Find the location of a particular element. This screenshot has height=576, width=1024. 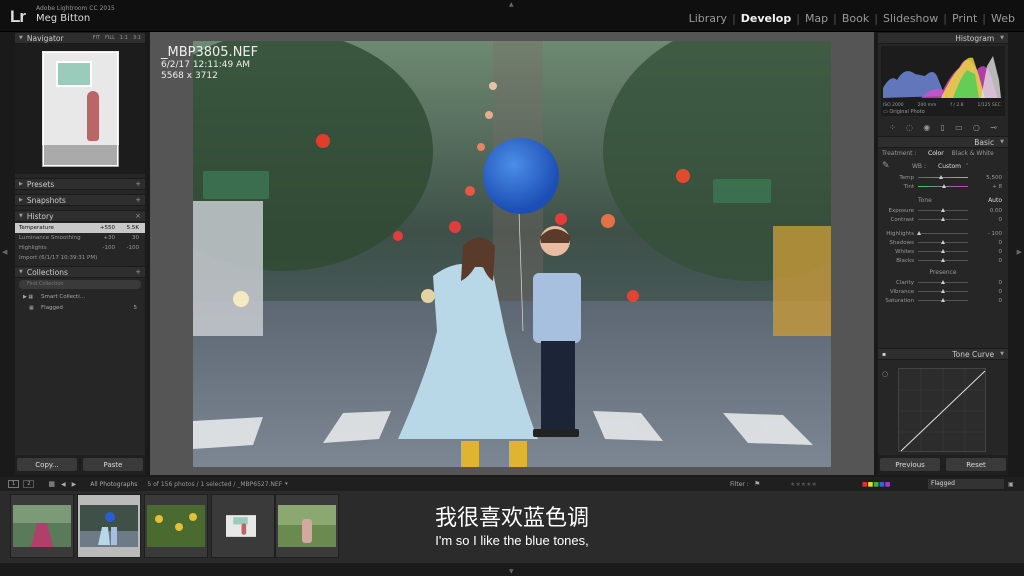

zoom-fit: FIT is located at coordinates (96, 38).